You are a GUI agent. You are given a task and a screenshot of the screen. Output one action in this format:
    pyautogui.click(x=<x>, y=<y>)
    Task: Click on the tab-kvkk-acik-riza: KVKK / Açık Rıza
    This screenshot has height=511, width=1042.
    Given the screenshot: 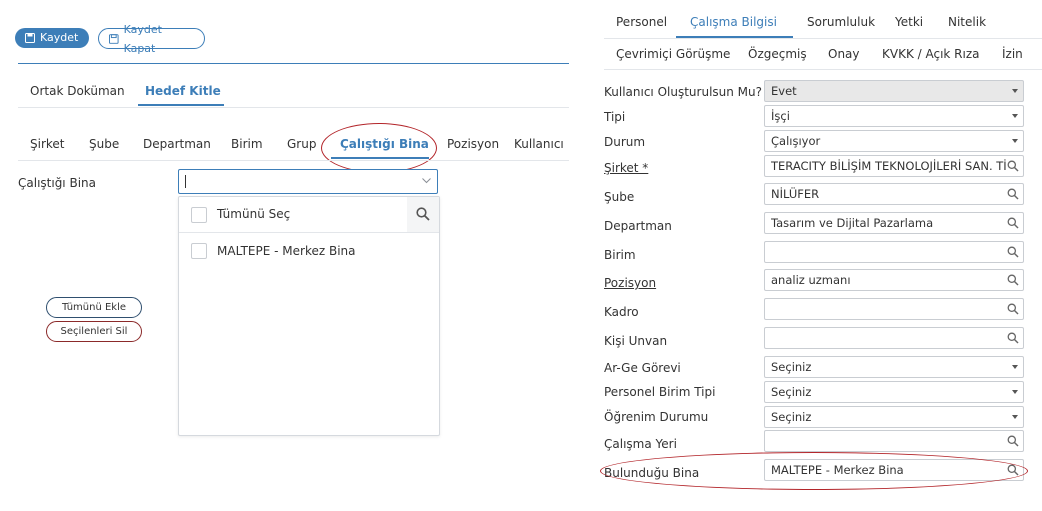 What is the action you would take?
    pyautogui.click(x=931, y=54)
    